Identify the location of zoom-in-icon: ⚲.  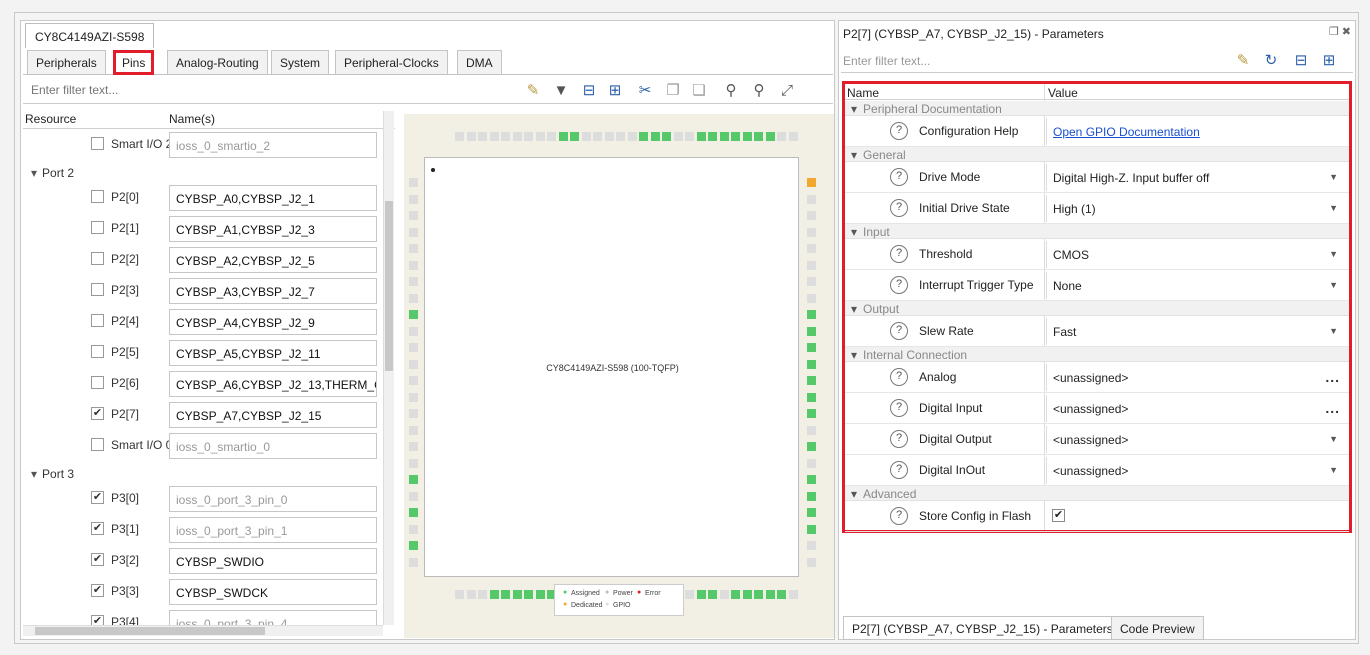
(731, 91).